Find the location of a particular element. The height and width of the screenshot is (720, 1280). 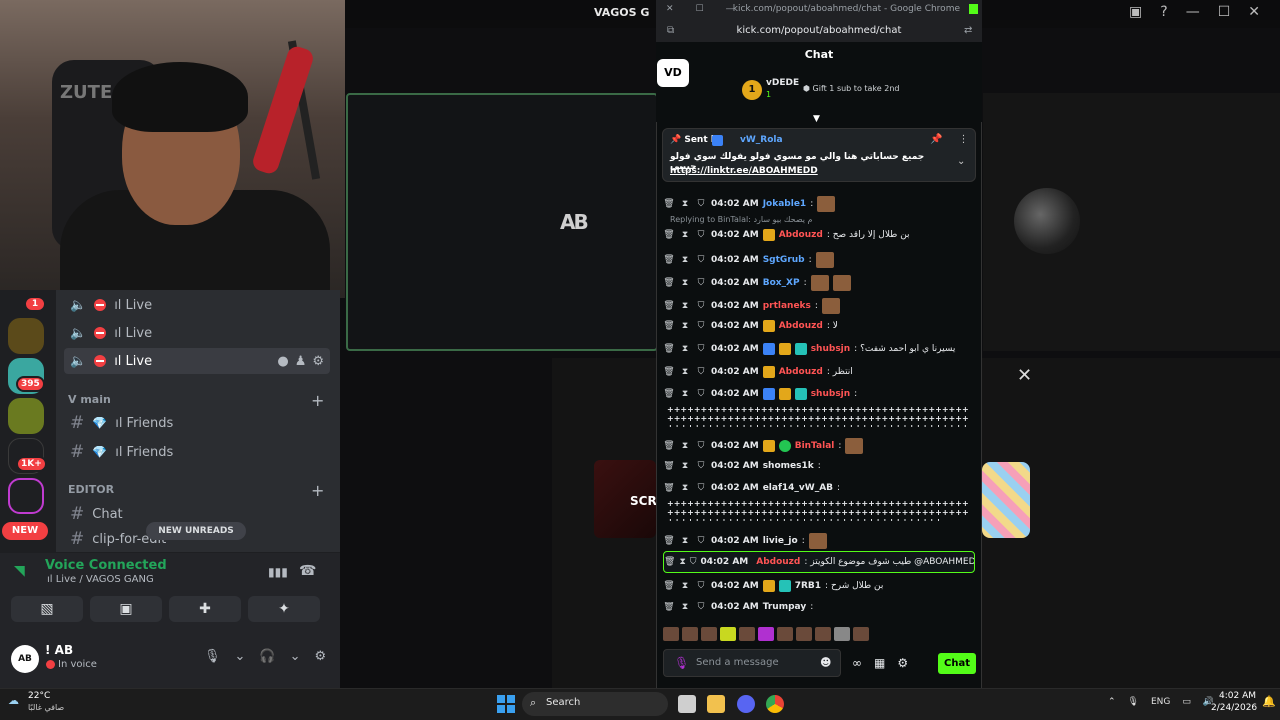

chat-message: 🗑 ⧗ ⛉ 04:02 AM Box_XP: is located at coordinates (819, 283).